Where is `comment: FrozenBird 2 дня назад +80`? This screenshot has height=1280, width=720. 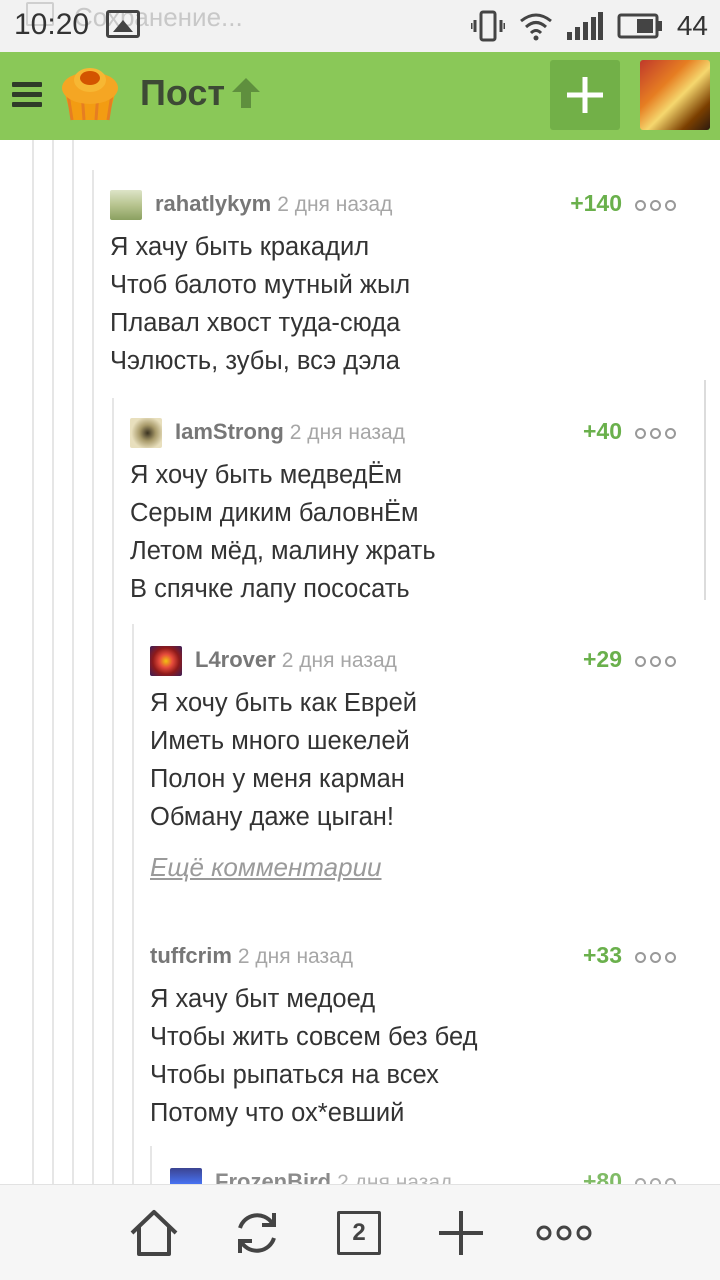
comment: FrozenBird 2 дня назад +80 is located at coordinates (425, 1176).